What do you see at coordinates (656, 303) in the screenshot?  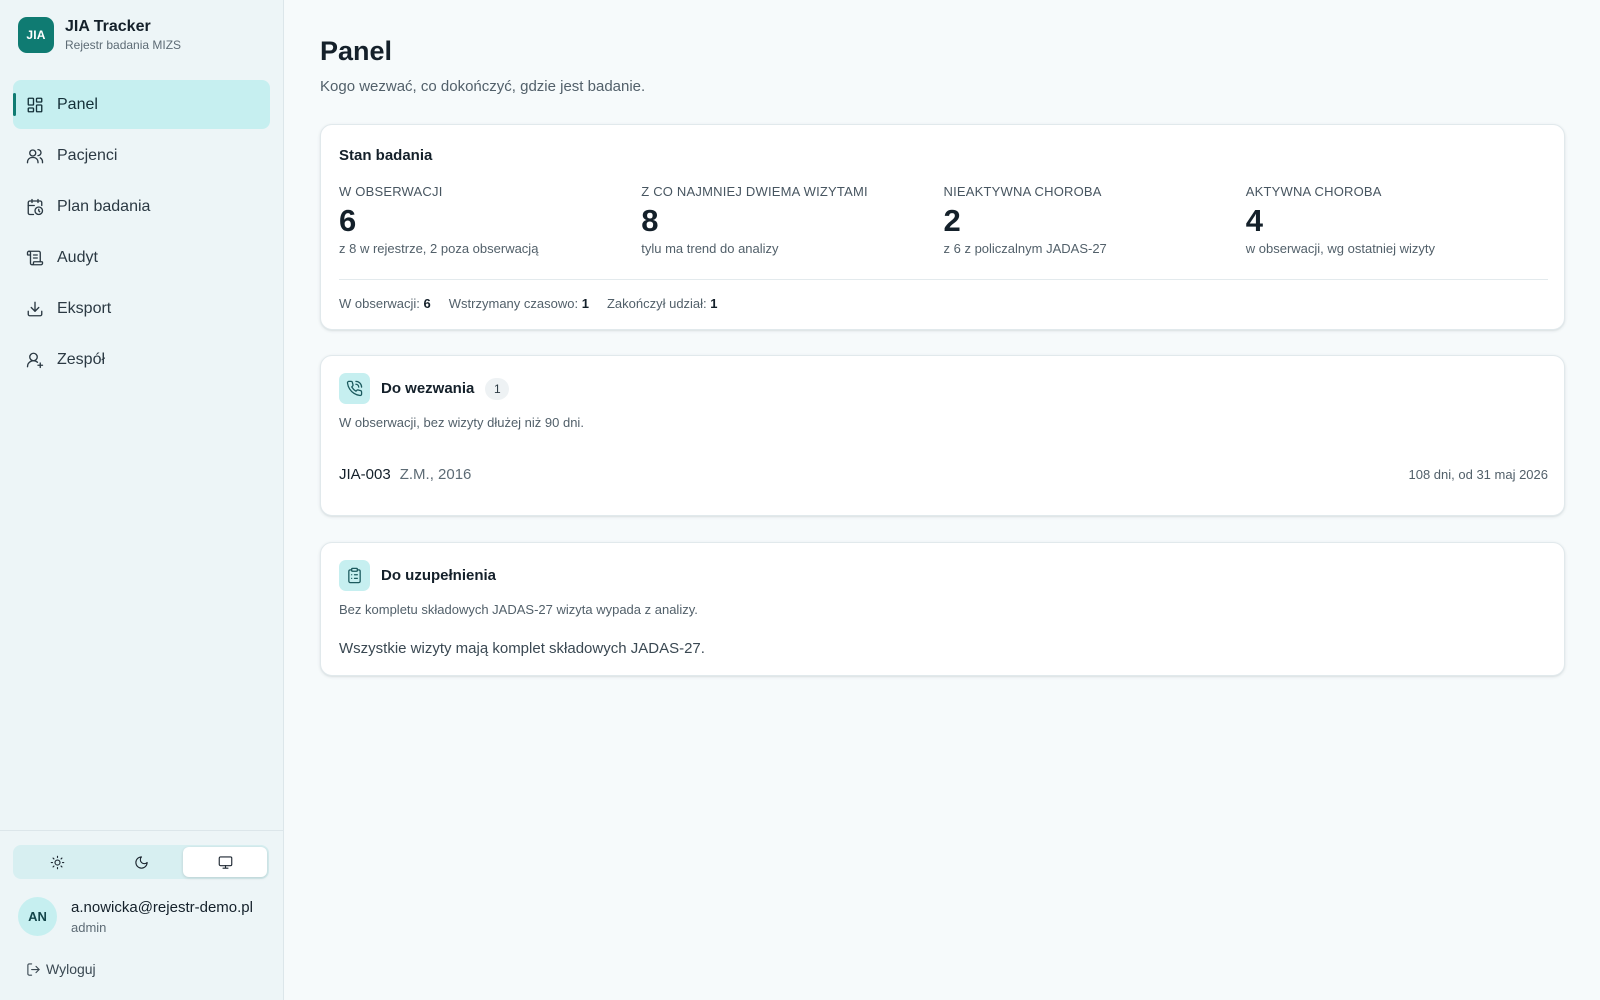 I see `status-label: Zakończył udział:` at bounding box center [656, 303].